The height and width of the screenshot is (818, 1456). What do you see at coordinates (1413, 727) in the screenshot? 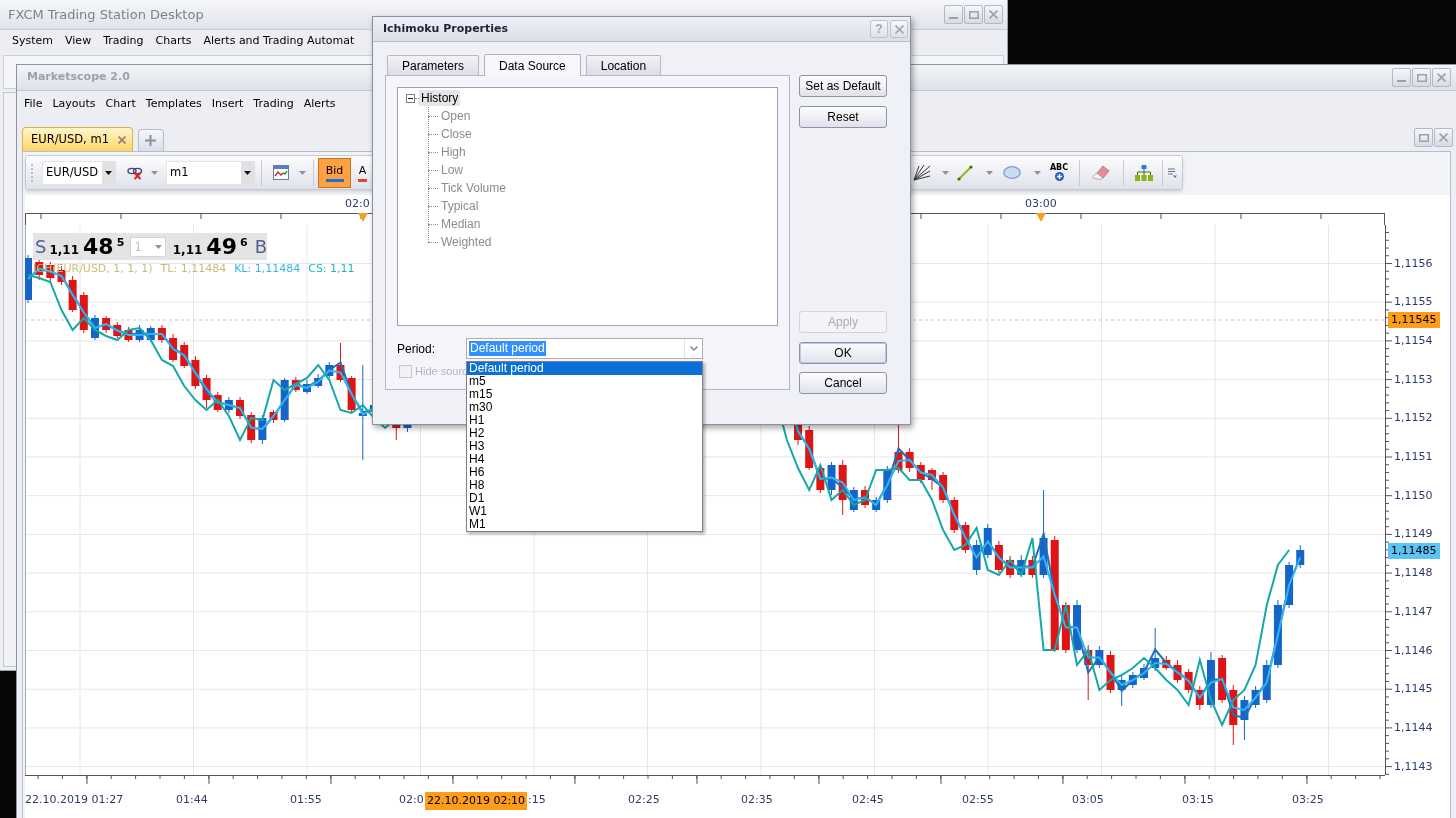
I see `price-label: 1,1144` at bounding box center [1413, 727].